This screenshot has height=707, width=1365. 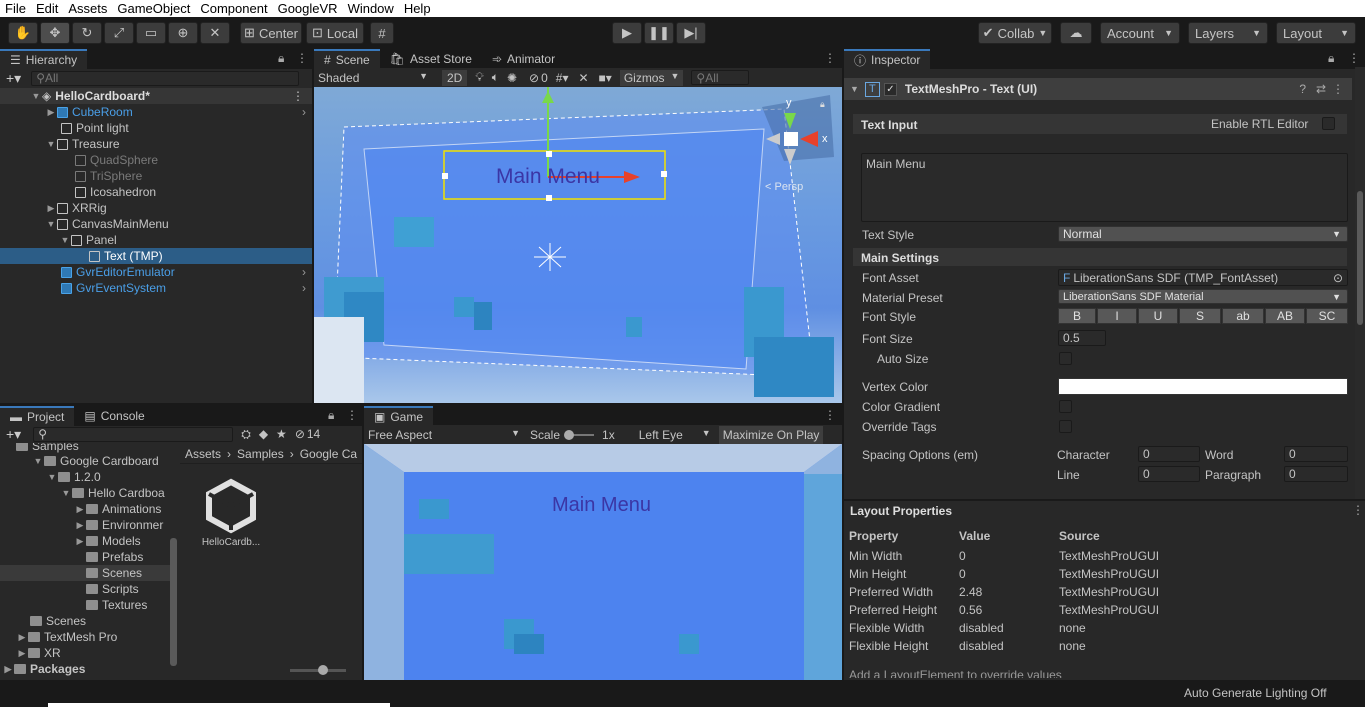 I want to click on step-button: ▶|, so click(x=691, y=33).